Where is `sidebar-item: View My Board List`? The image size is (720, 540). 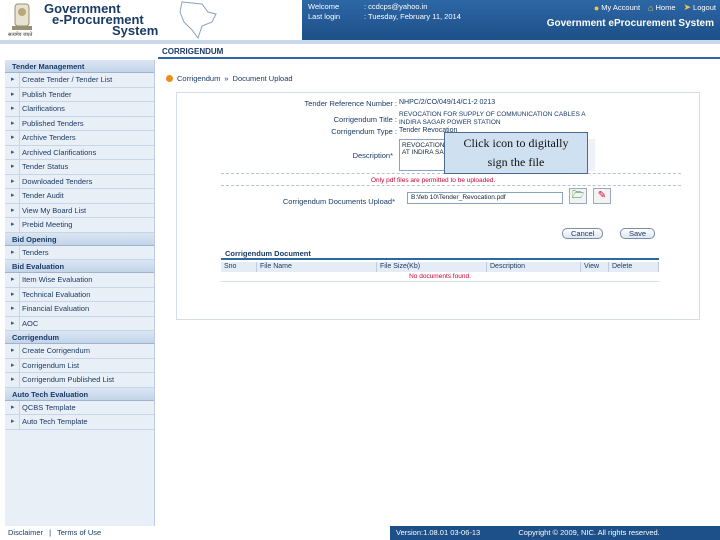
sidebar-item: View My Board List is located at coordinates (79, 210).